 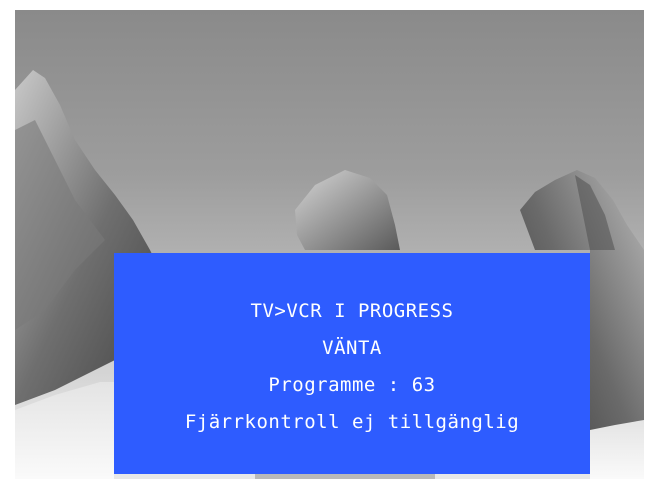 I want to click on osd-wait-line: VÄNTA, so click(x=352, y=348).